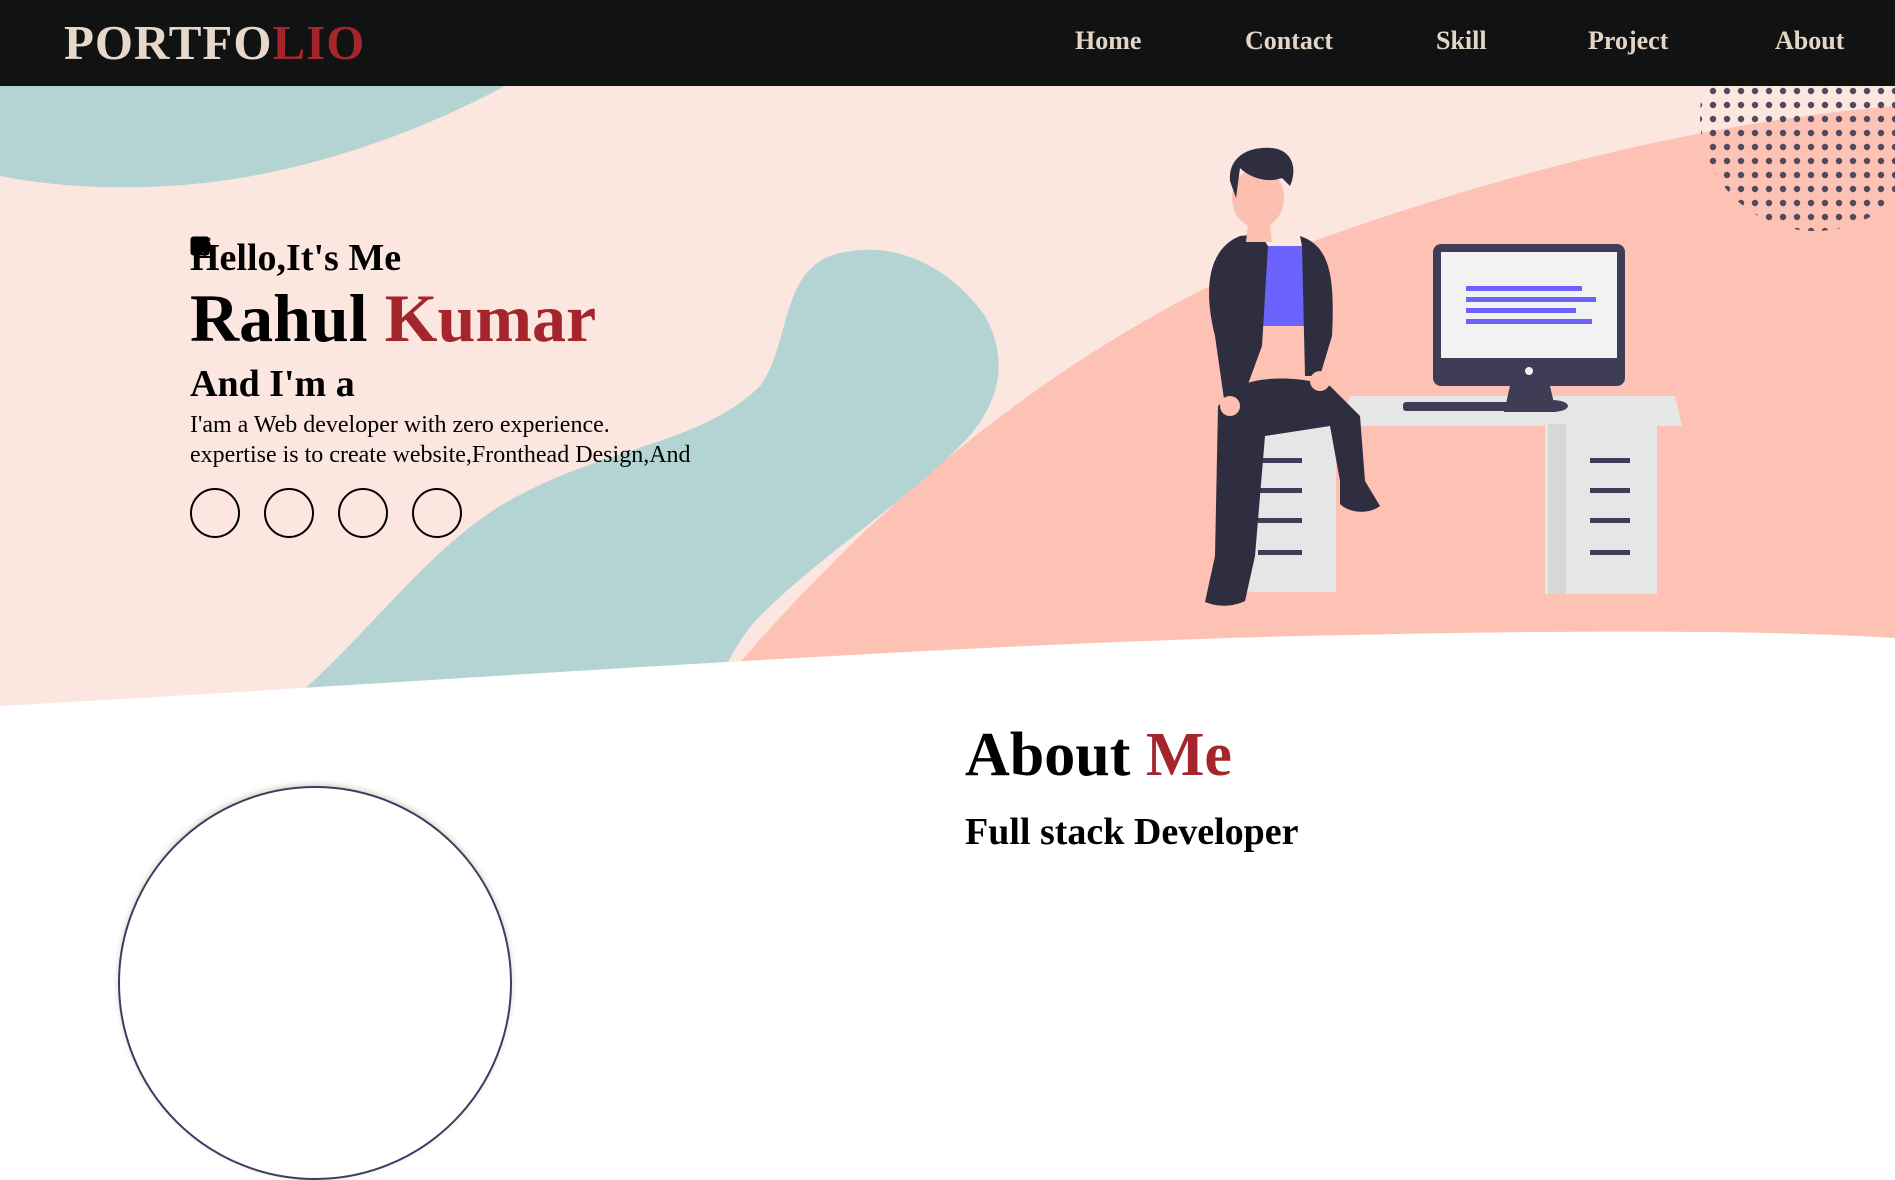 This screenshot has width=1895, height=1180. Describe the element at coordinates (1108, 41) in the screenshot. I see `nav-home: Home` at that location.